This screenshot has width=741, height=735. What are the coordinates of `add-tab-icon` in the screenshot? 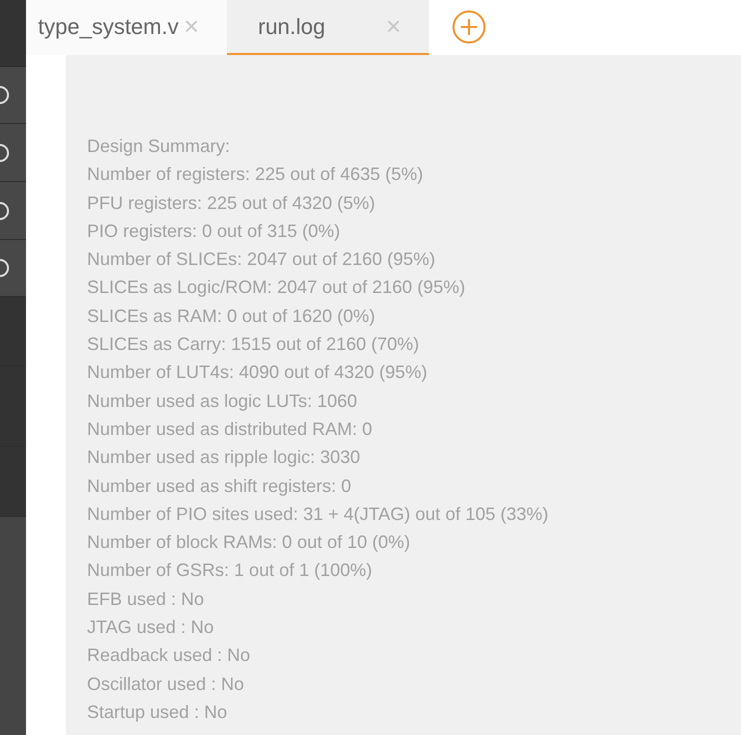 It's located at (469, 27).